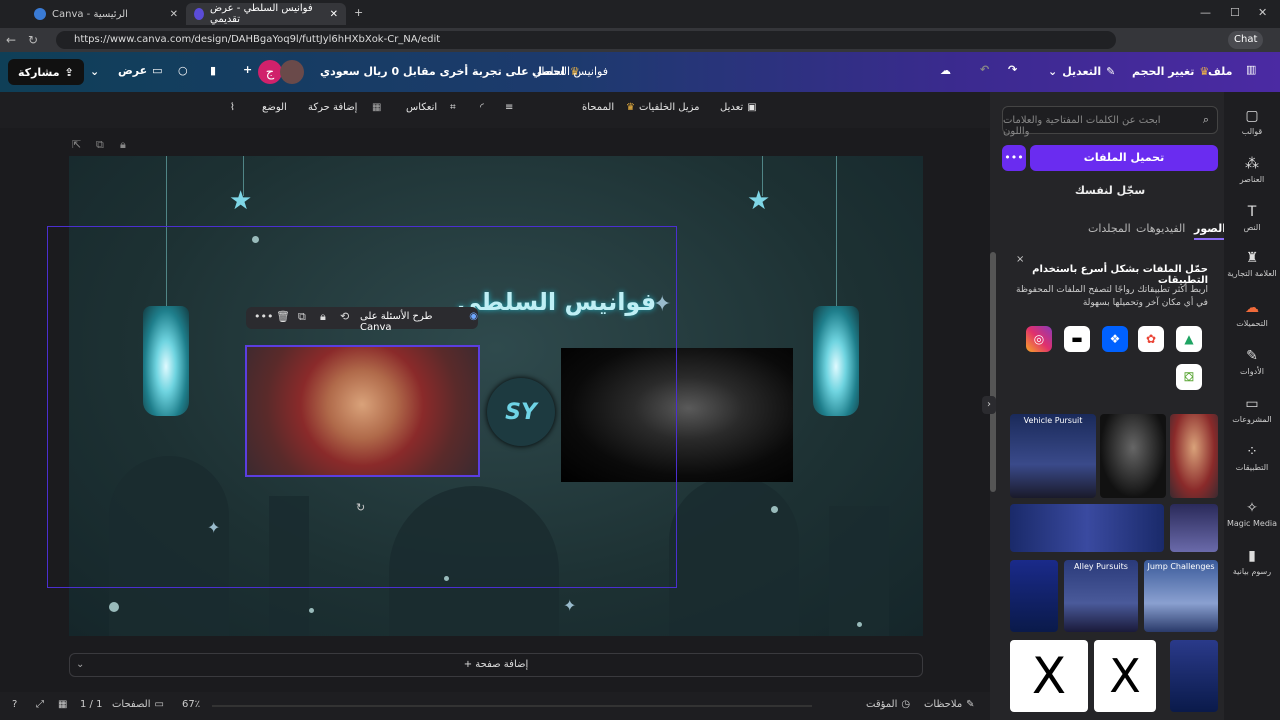  What do you see at coordinates (1205, 12) in the screenshot?
I see `minimize-icon: —` at bounding box center [1205, 12].